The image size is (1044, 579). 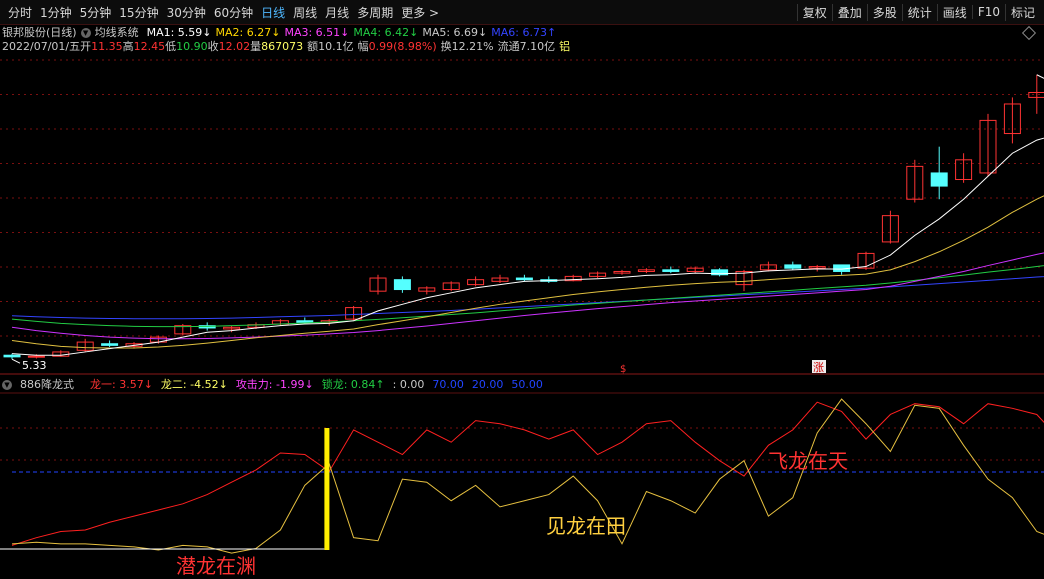 I want to click on cross-signal-bar, so click(x=327, y=489).